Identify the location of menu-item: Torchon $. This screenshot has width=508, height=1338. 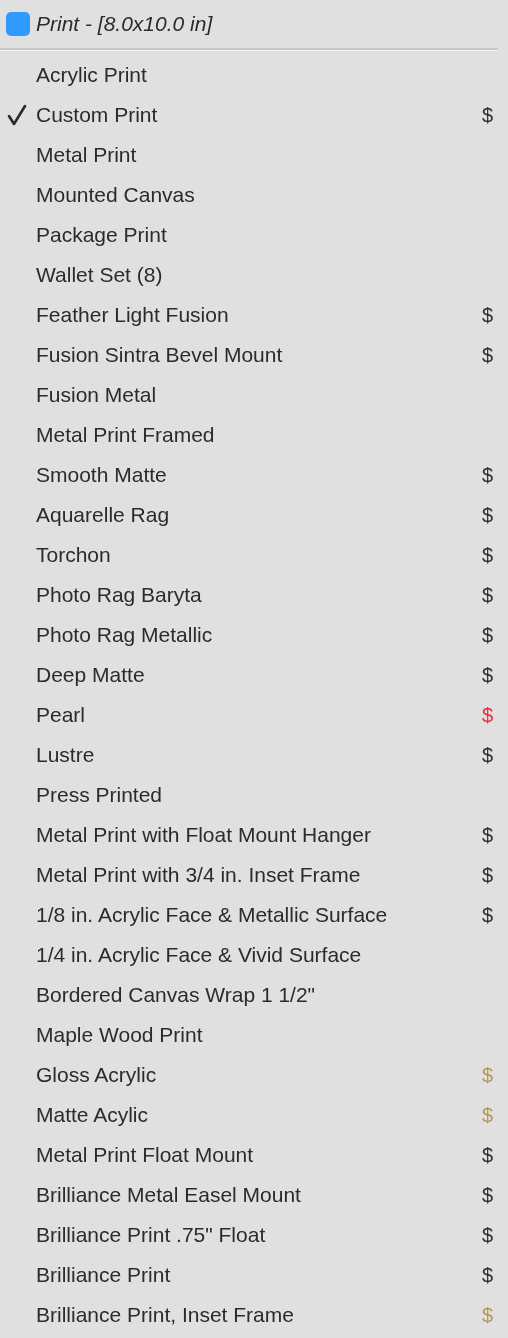
(254, 555).